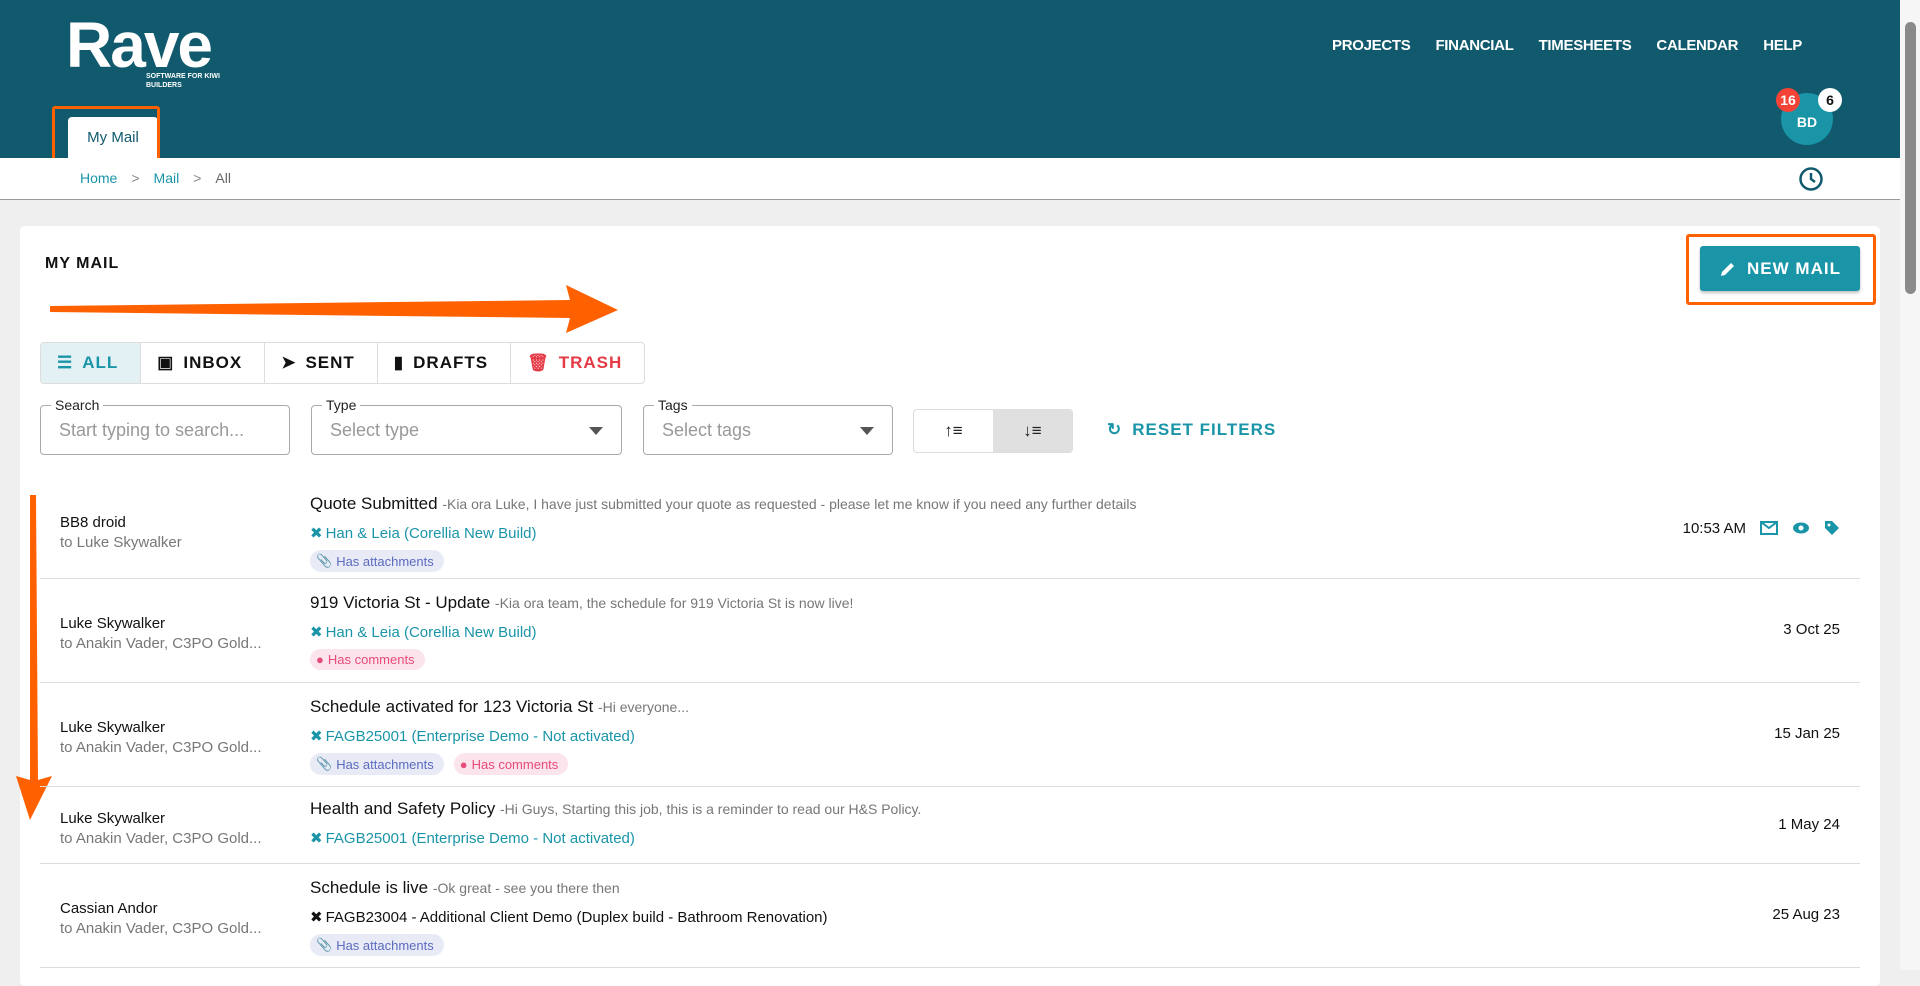 This screenshot has width=1920, height=986. I want to click on tag-icon, so click(1832, 528).